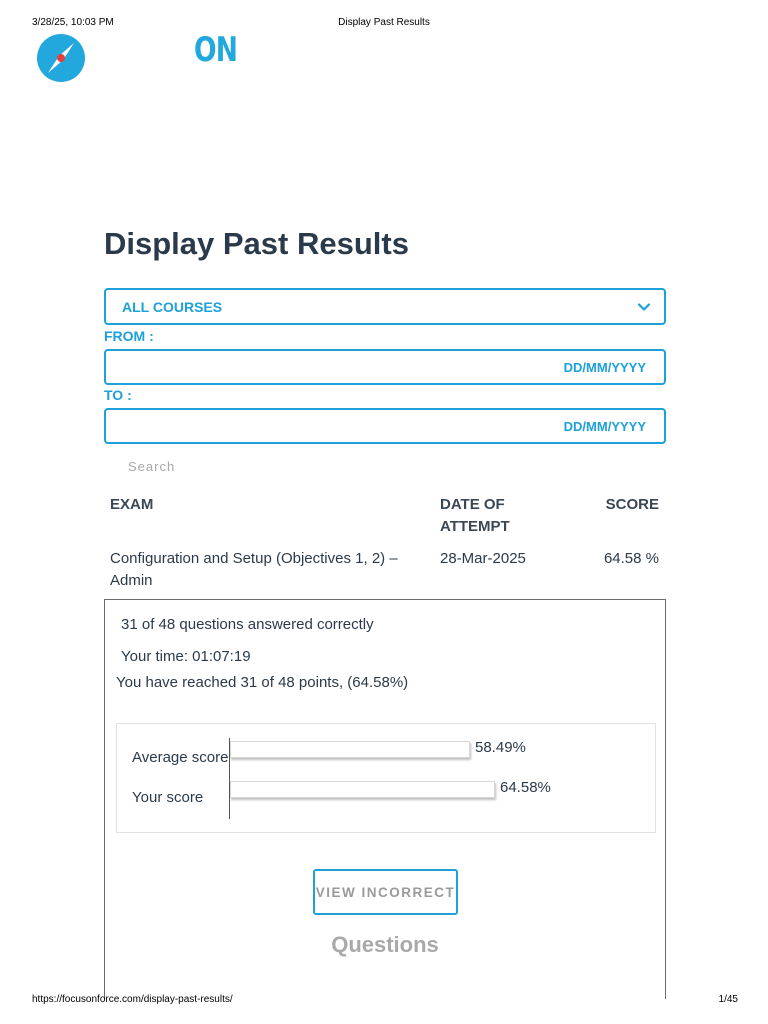  I want to click on print-page-title: Display Past Results, so click(384, 22).